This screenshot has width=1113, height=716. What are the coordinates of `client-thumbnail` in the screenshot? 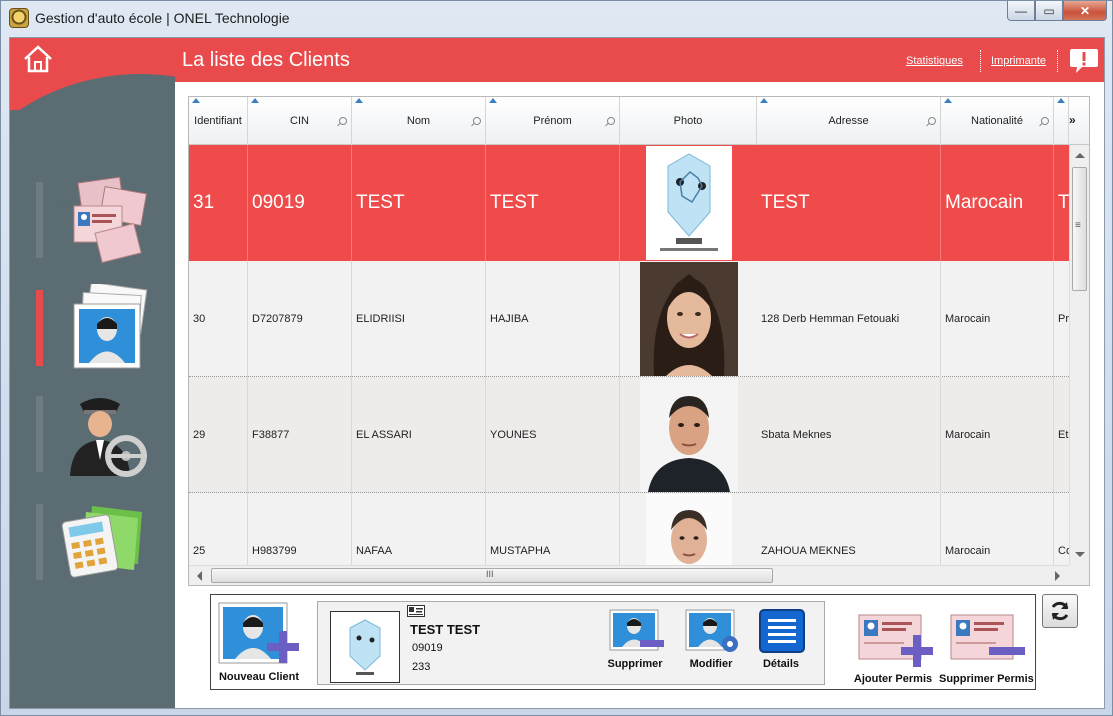 It's located at (365, 647).